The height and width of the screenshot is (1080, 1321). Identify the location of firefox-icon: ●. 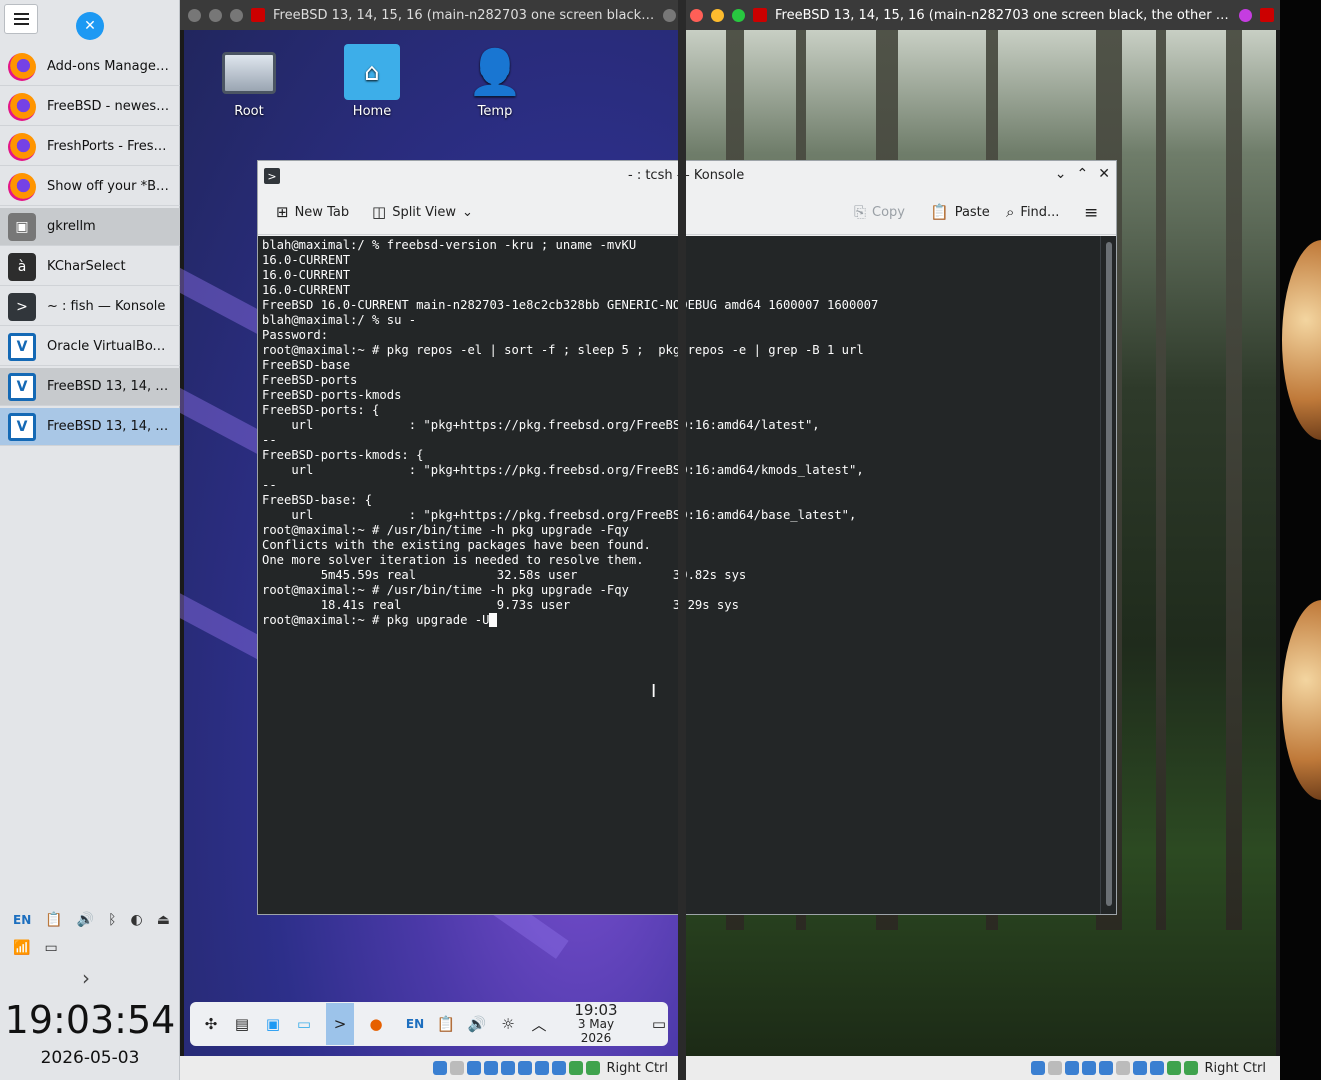
(376, 1024).